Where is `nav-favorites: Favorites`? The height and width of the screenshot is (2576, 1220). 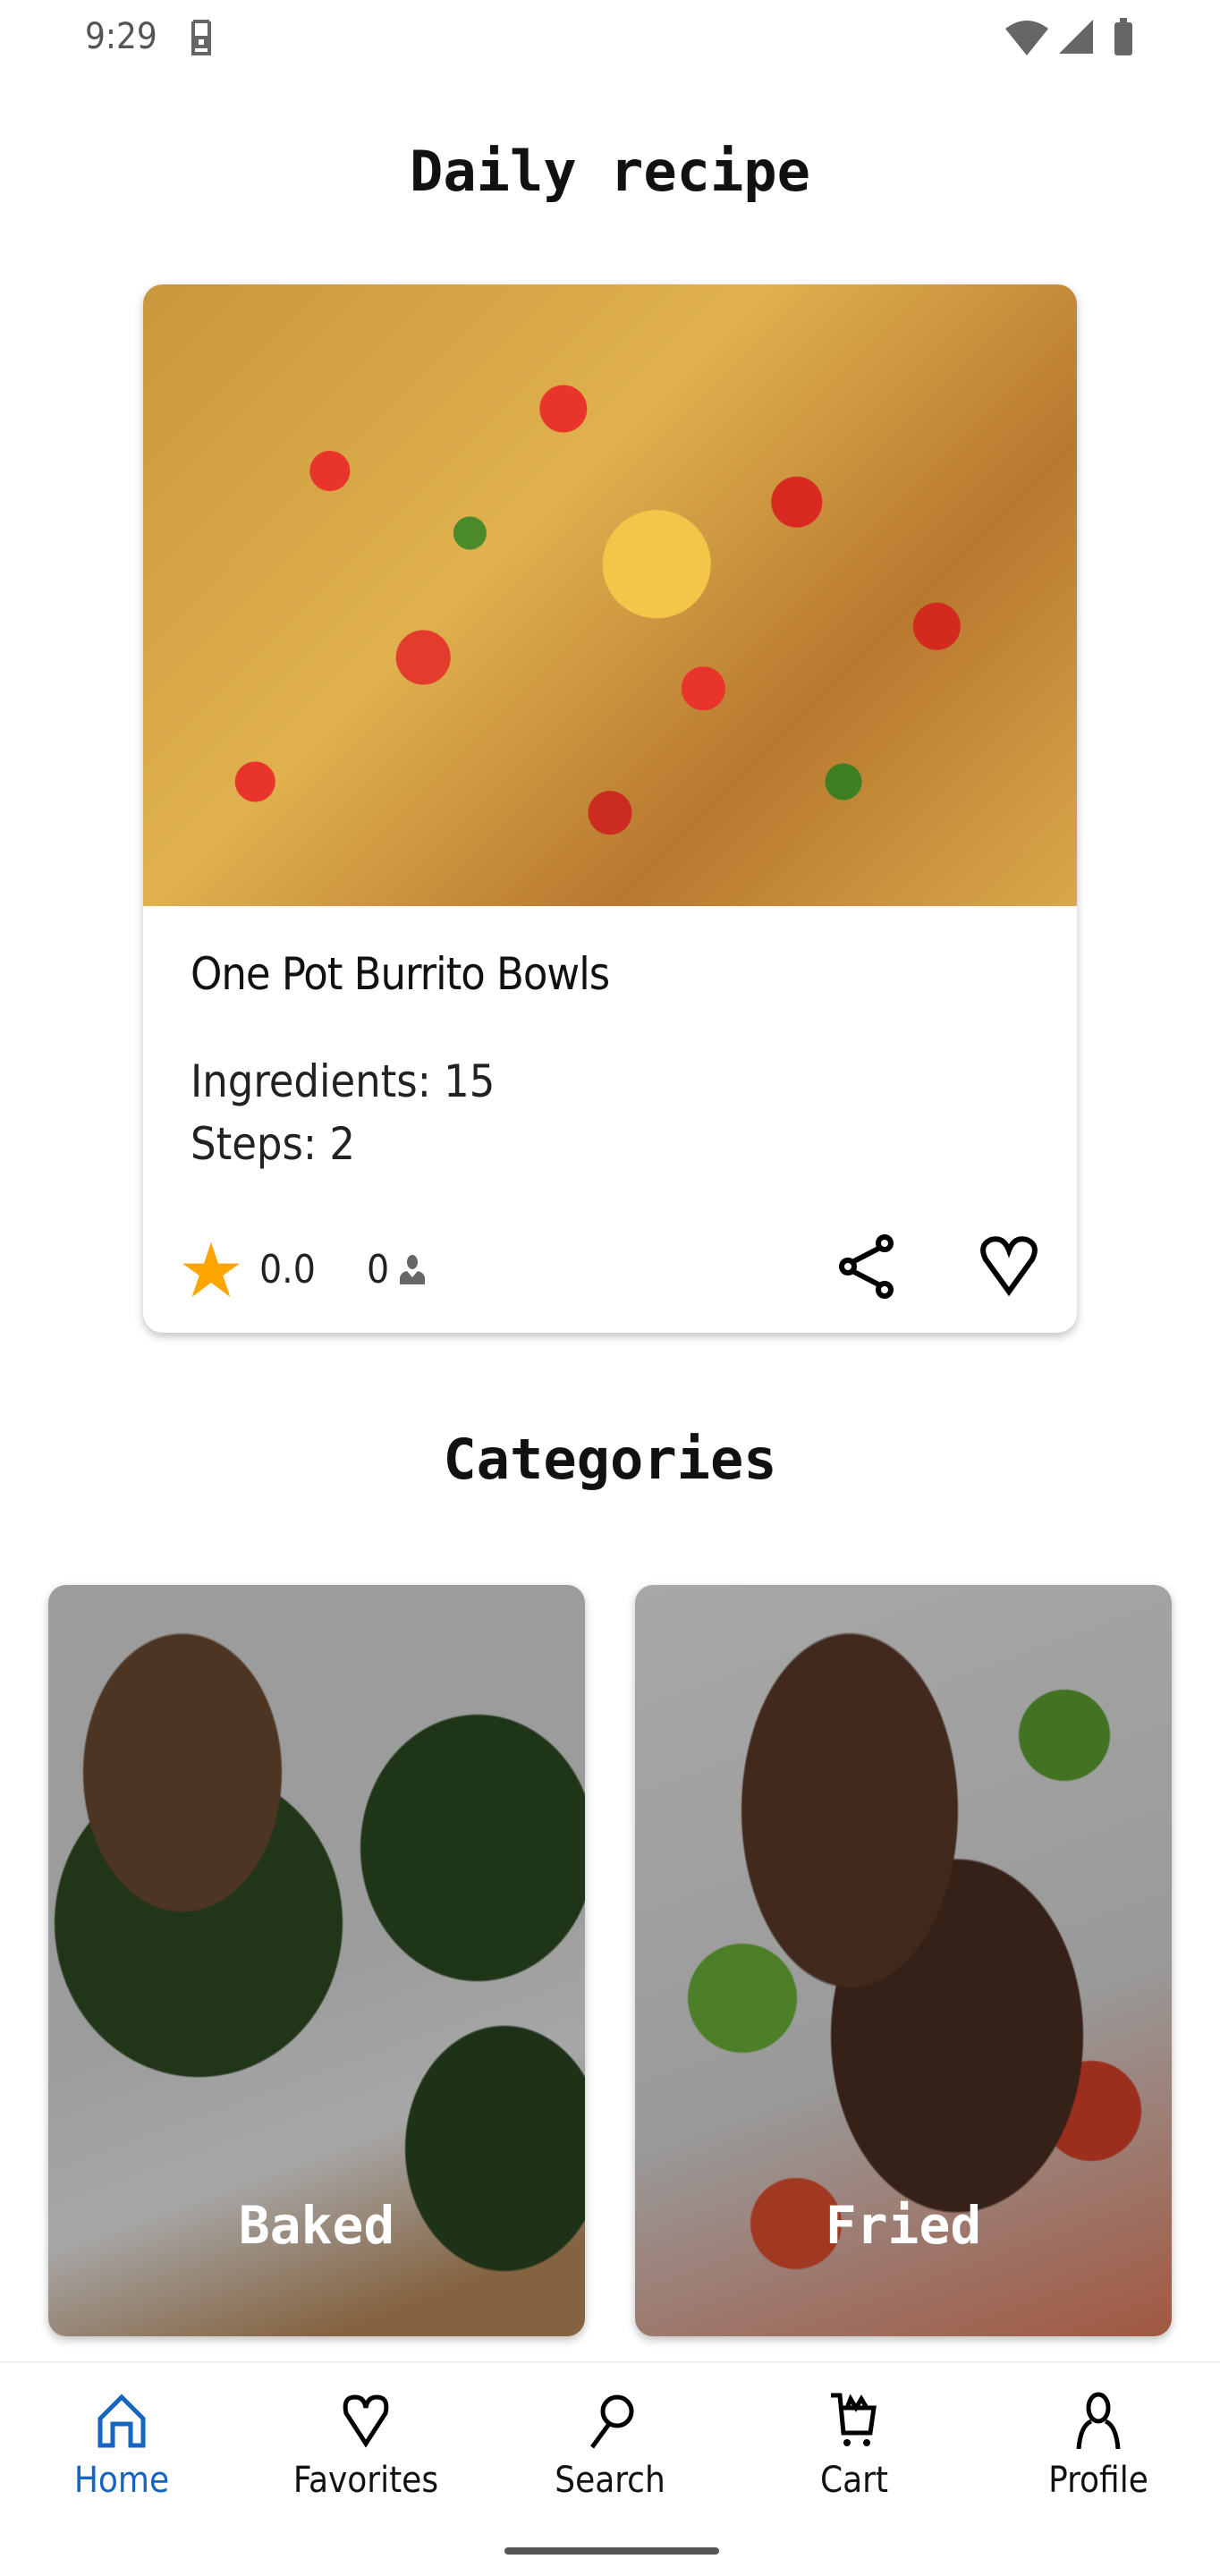 nav-favorites: Favorites is located at coordinates (366, 2443).